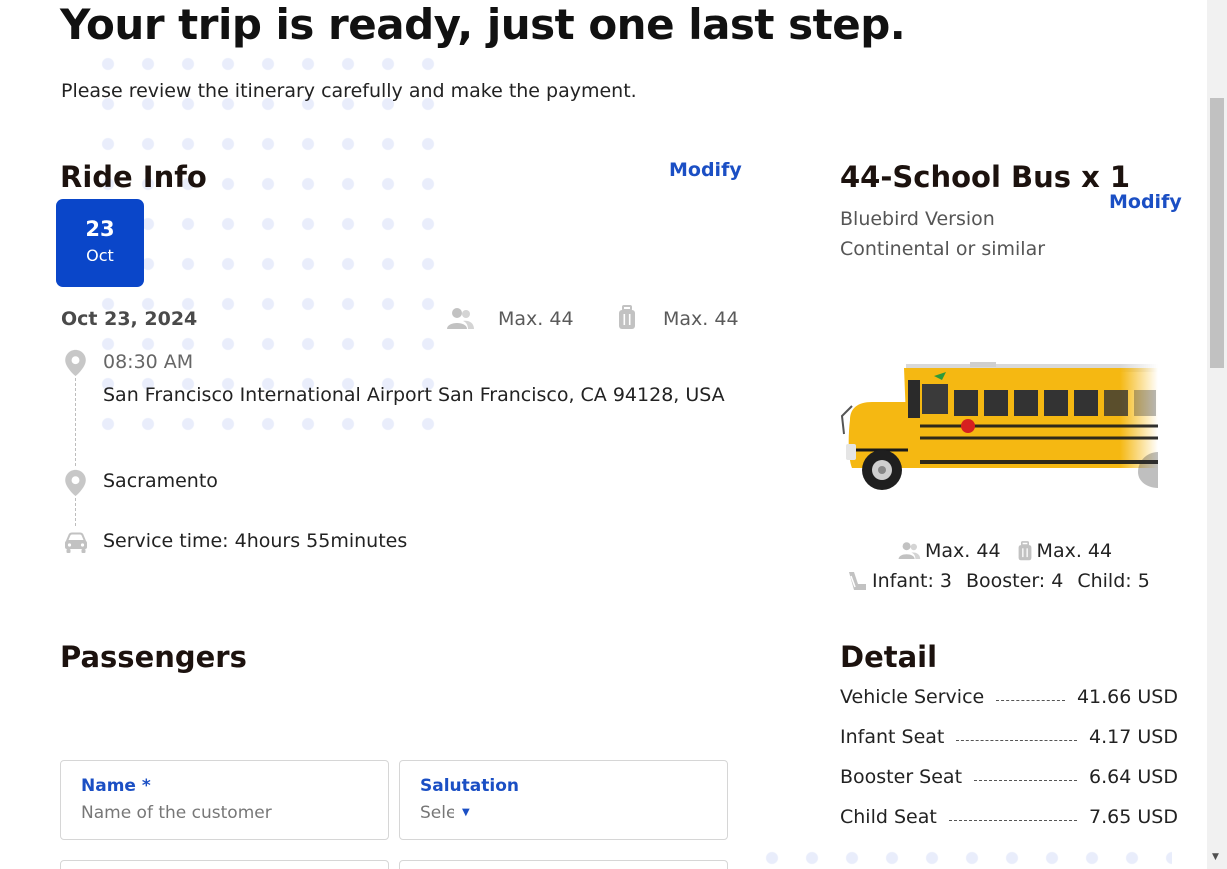  Describe the element at coordinates (224, 800) in the screenshot. I see `name-field: Name *` at that location.